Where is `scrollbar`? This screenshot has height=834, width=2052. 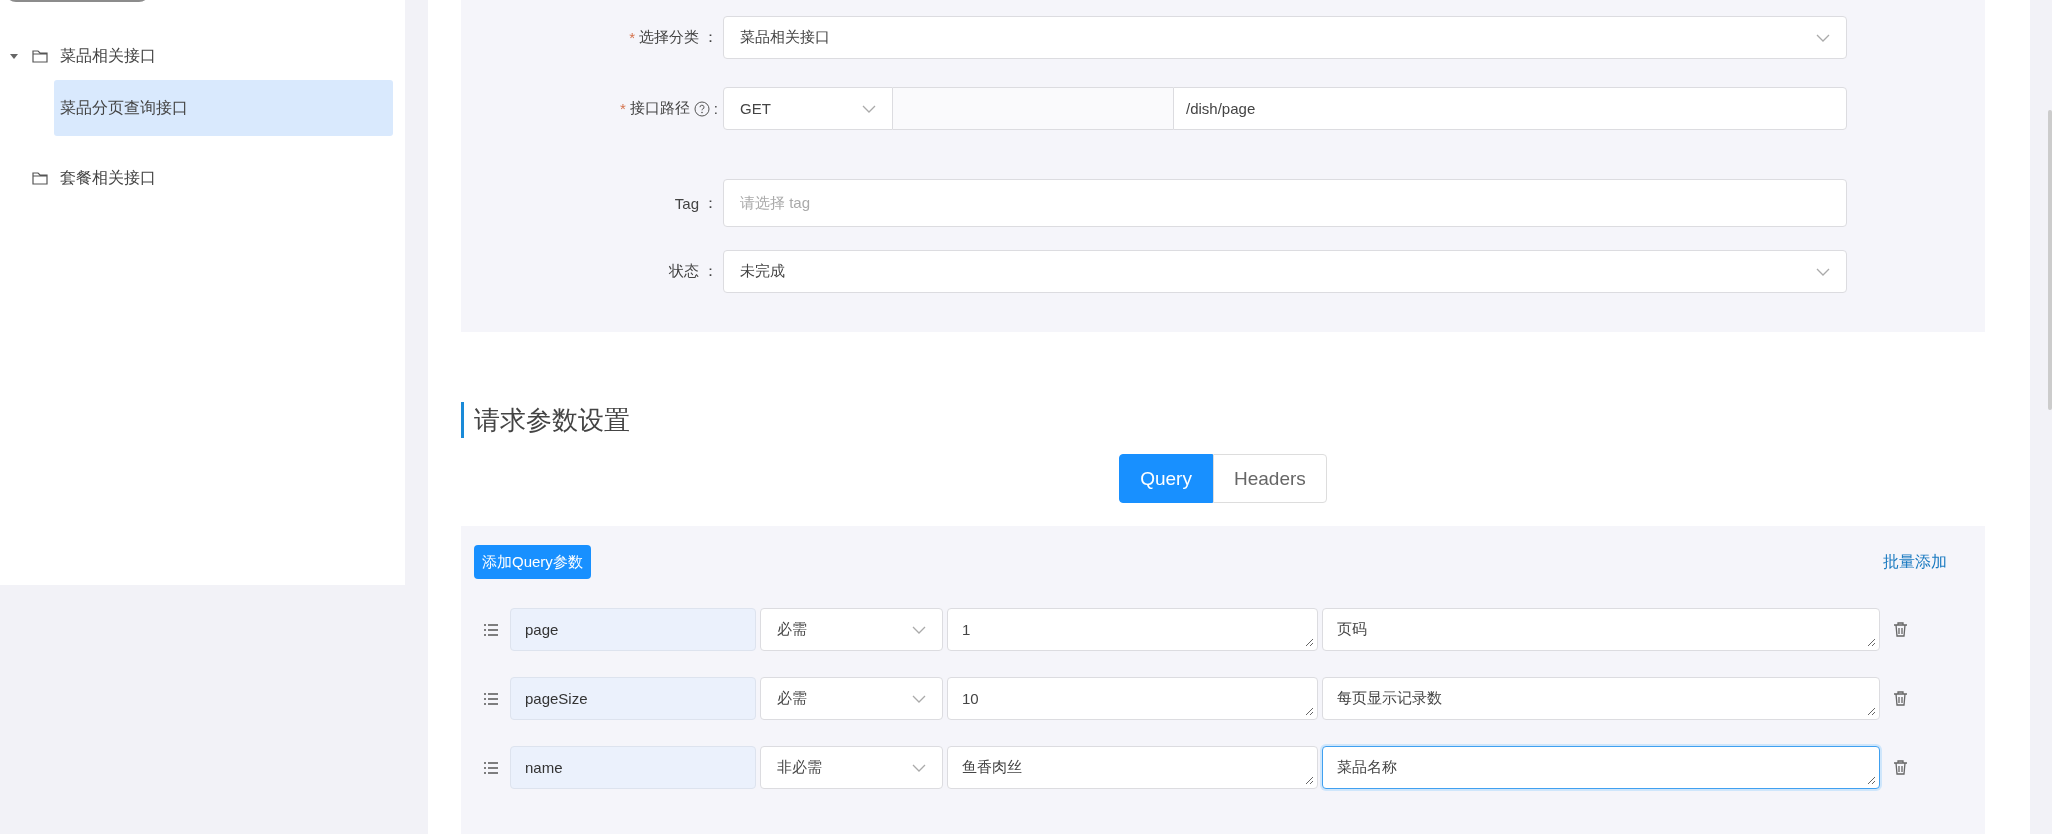 scrollbar is located at coordinates (2050, 260).